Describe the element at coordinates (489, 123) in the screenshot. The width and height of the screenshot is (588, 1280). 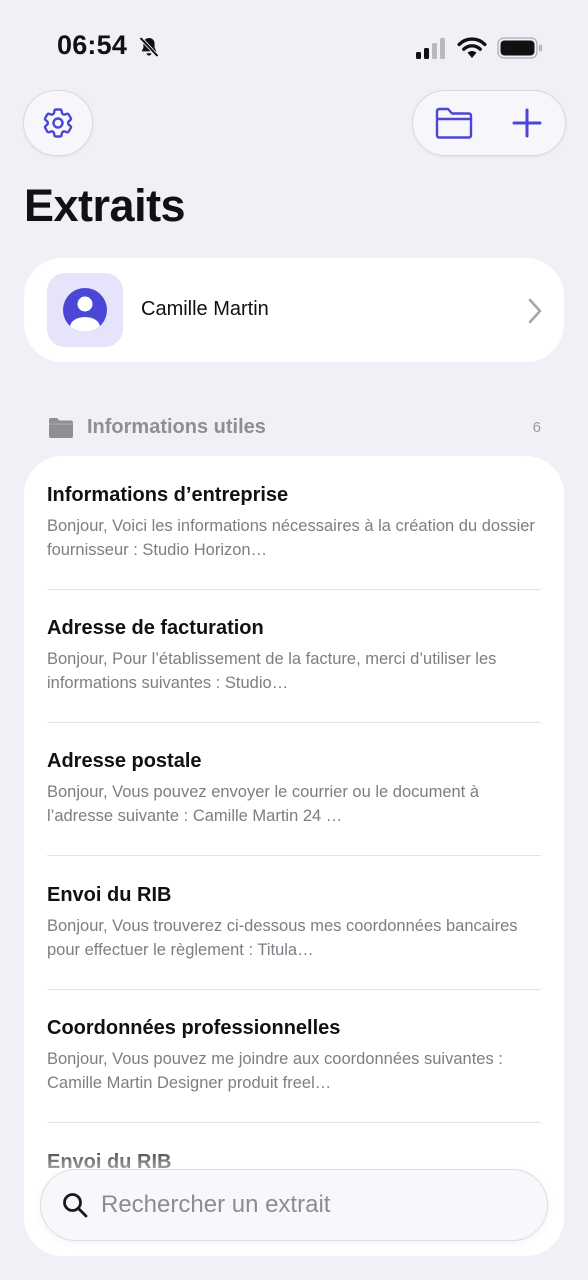
I see `header-actions` at that location.